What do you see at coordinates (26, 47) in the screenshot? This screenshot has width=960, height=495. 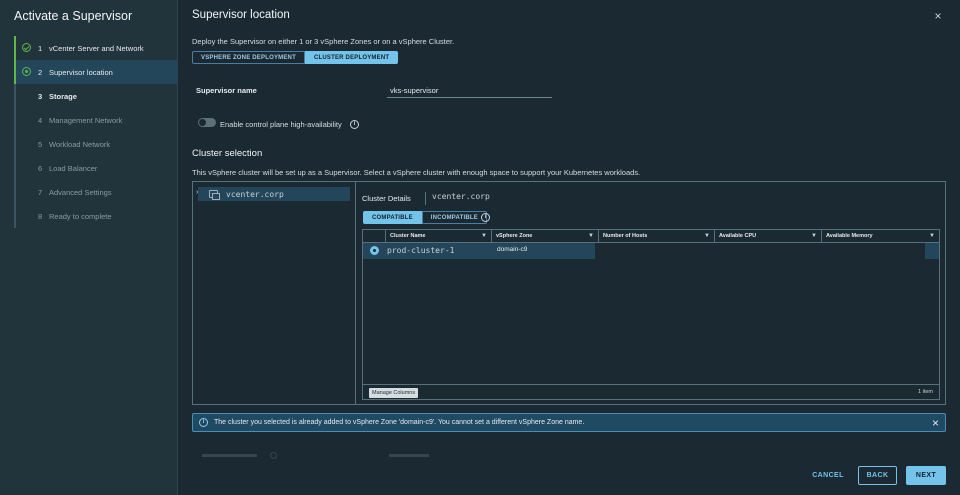 I see `check-circle-icon` at bounding box center [26, 47].